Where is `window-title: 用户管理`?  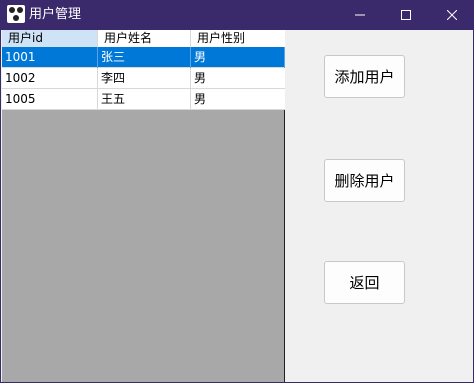
window-title: 用户管理 is located at coordinates (55, 14).